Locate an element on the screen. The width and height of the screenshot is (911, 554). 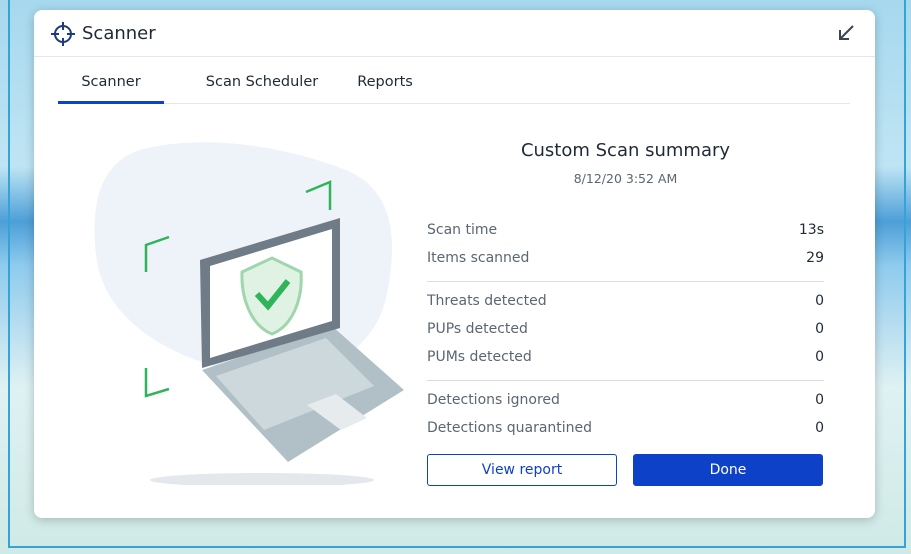
summary-date: 8/12/20 3:52 AM is located at coordinates (625, 178).